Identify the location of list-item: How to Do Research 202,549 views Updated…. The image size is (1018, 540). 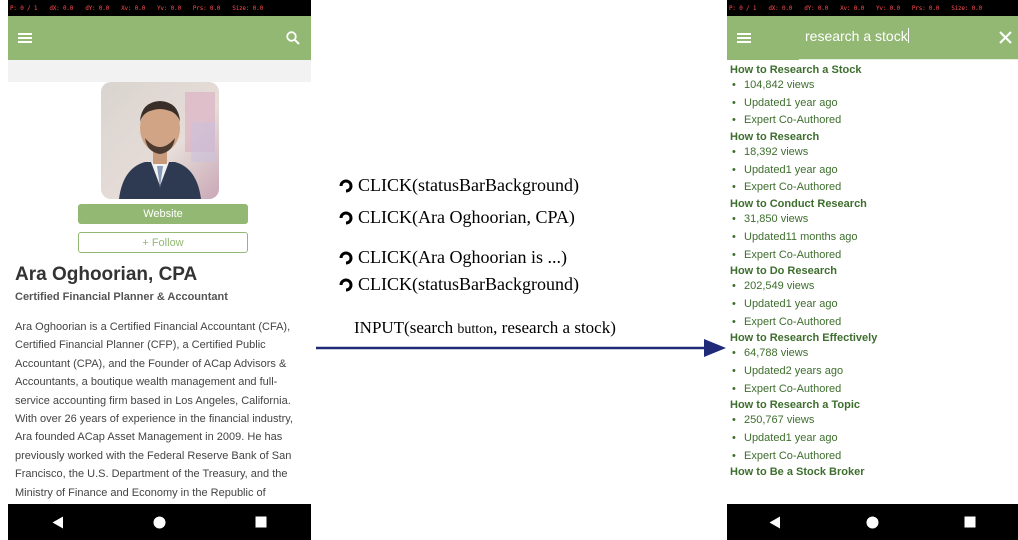
(872, 297).